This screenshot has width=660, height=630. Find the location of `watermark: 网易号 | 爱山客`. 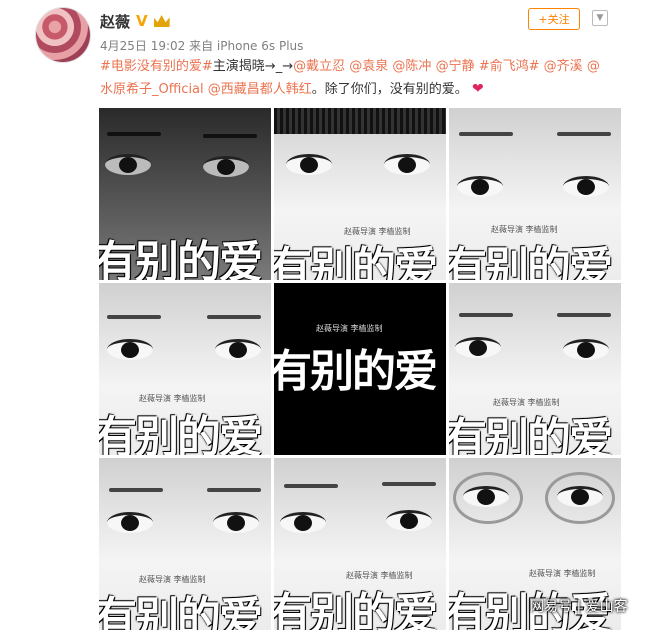

watermark: 网易号 | 爱山客 is located at coordinates (579, 607).